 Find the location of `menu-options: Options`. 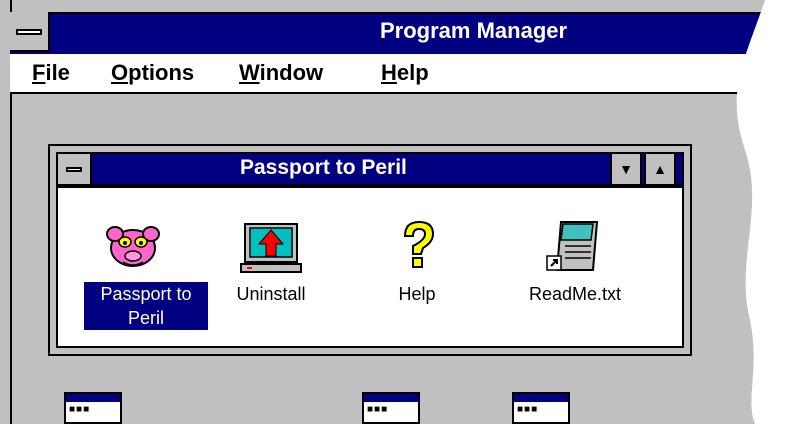

menu-options: Options is located at coordinates (152, 73).